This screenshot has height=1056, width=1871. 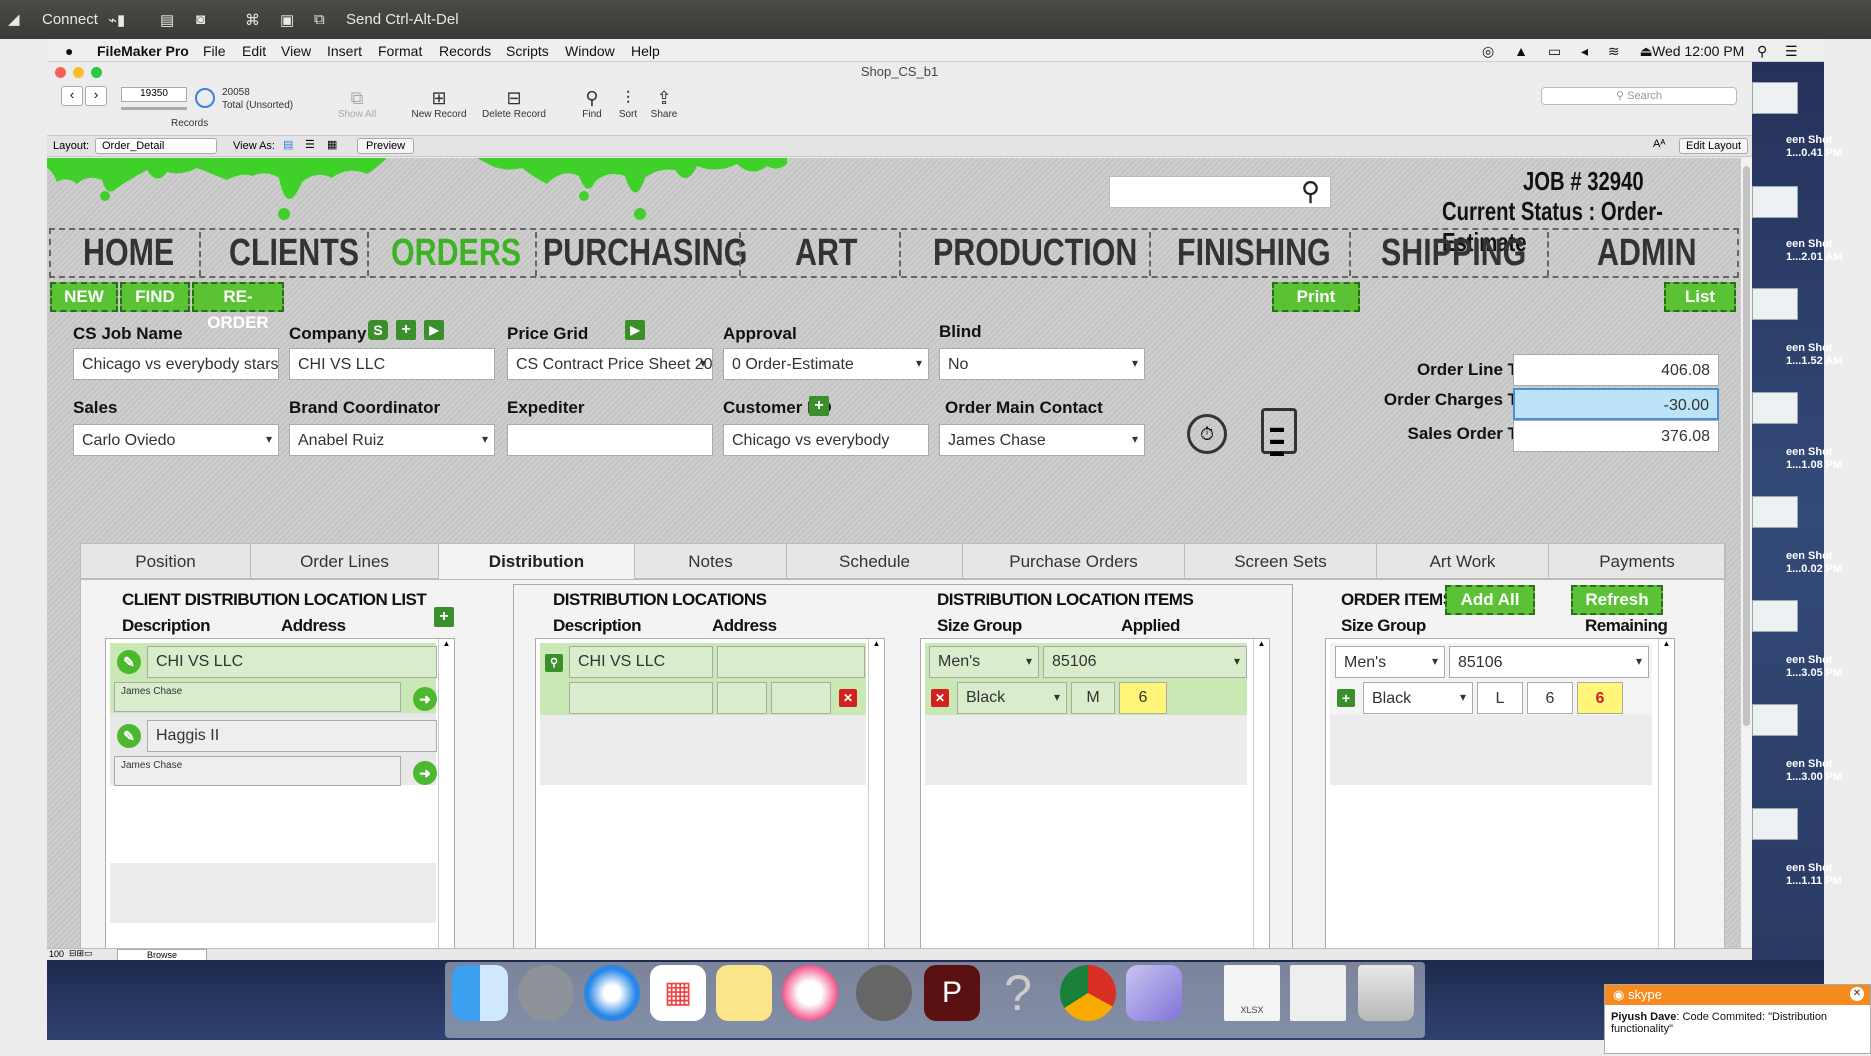 I want to click on zoom-level: 100, so click(x=56, y=954).